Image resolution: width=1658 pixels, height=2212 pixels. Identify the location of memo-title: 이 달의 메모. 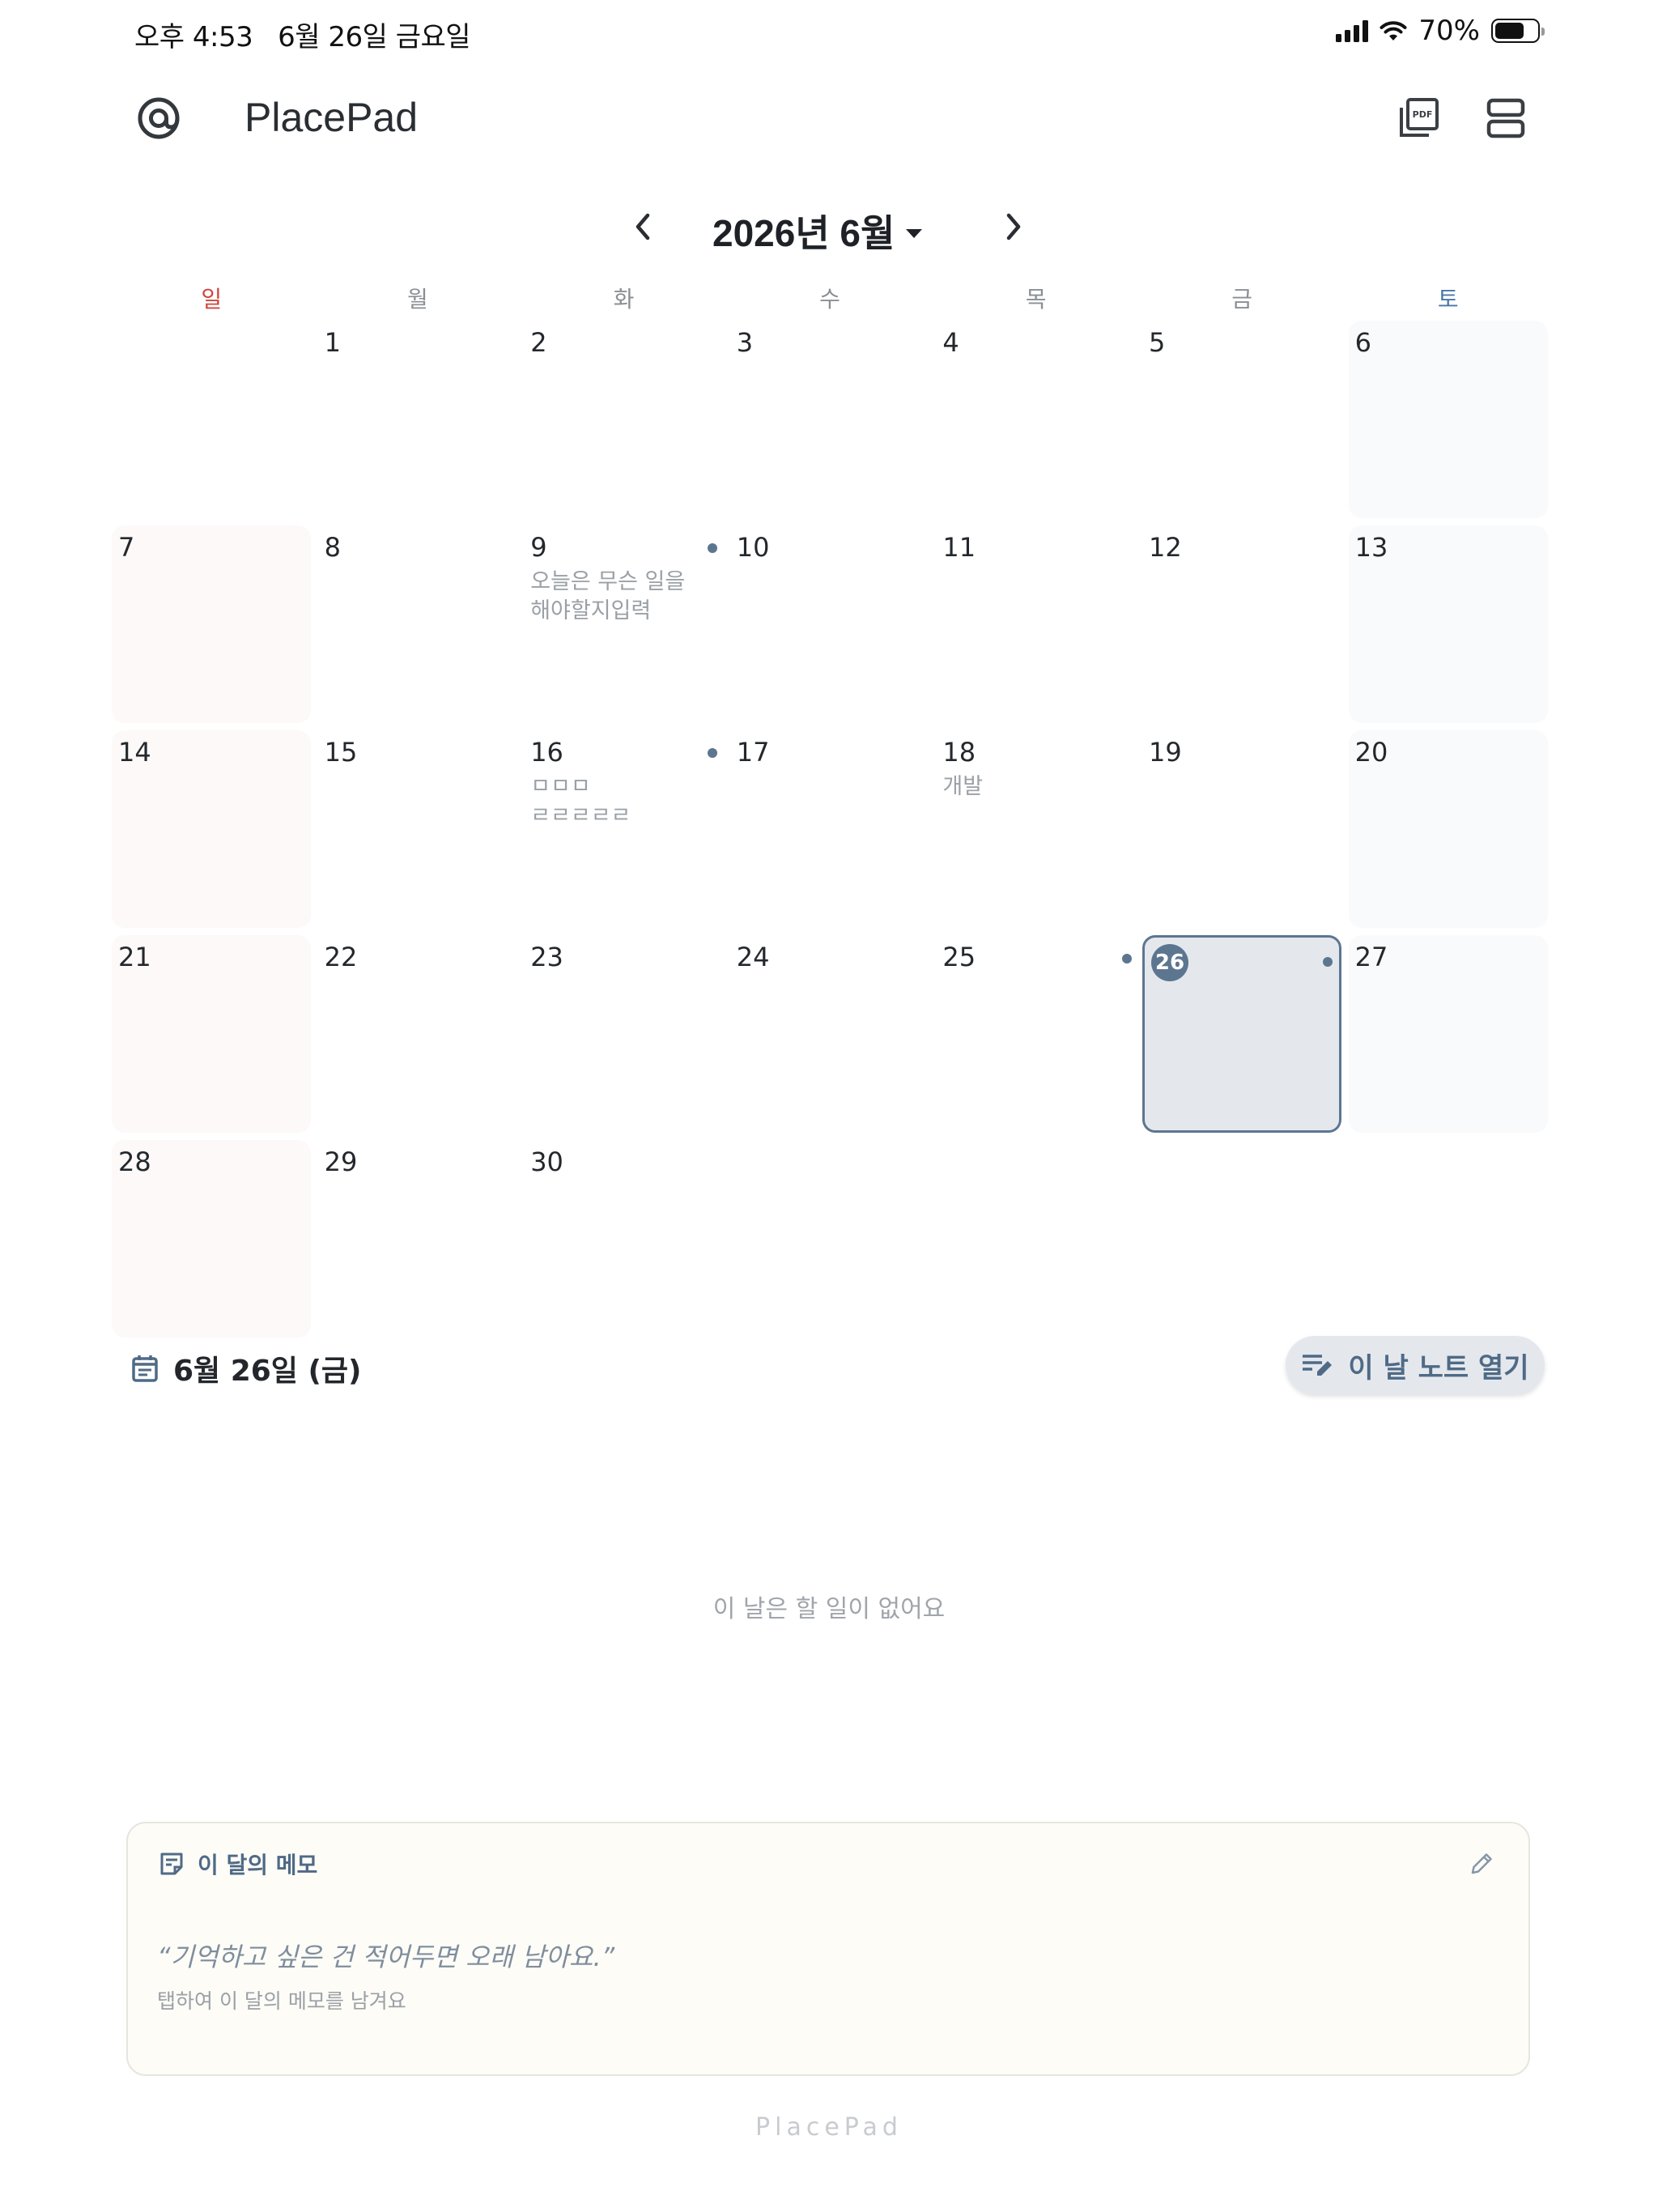
(258, 1865).